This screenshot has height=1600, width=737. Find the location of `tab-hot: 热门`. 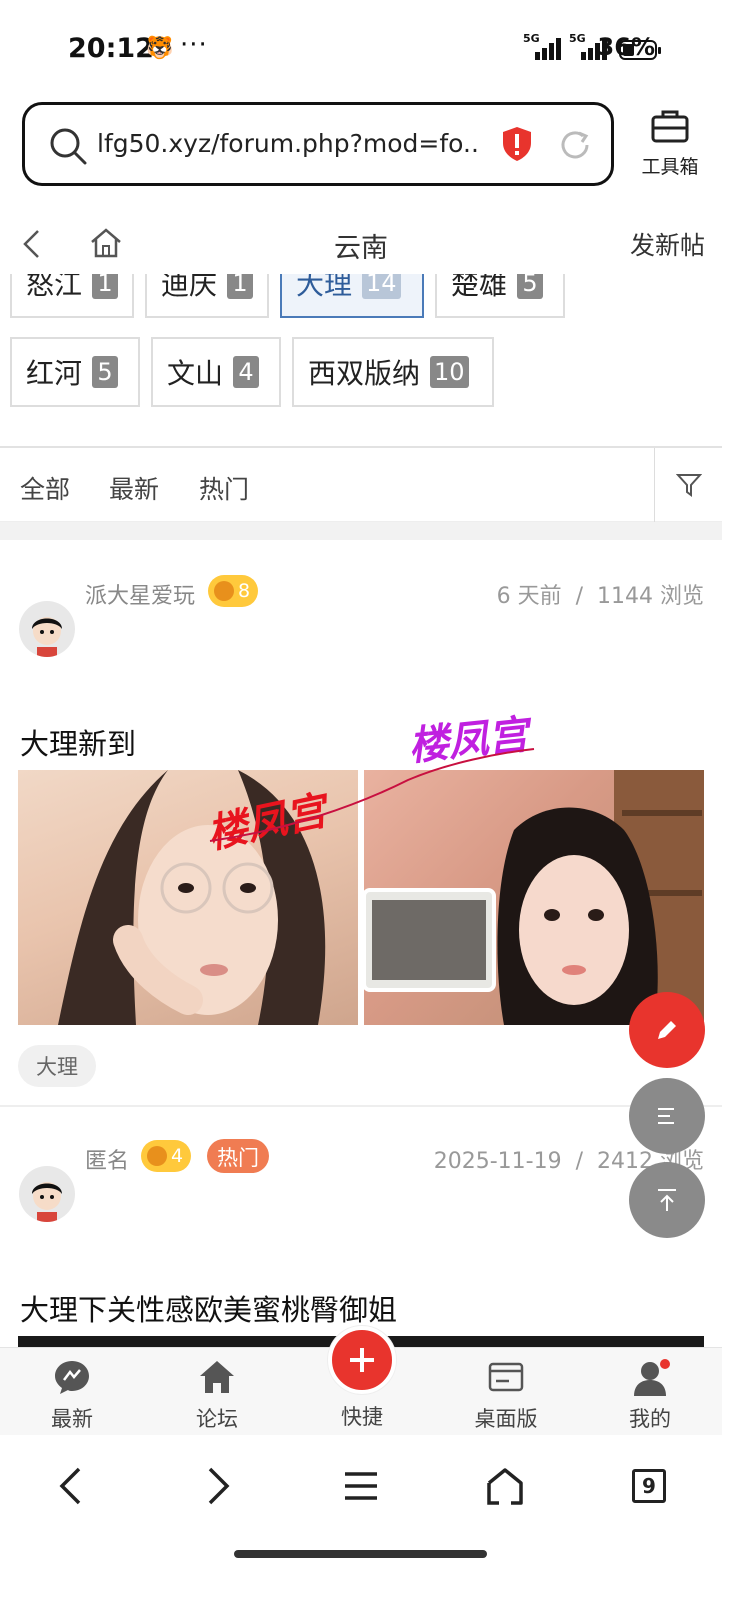

tab-hot: 热门 is located at coordinates (224, 488).